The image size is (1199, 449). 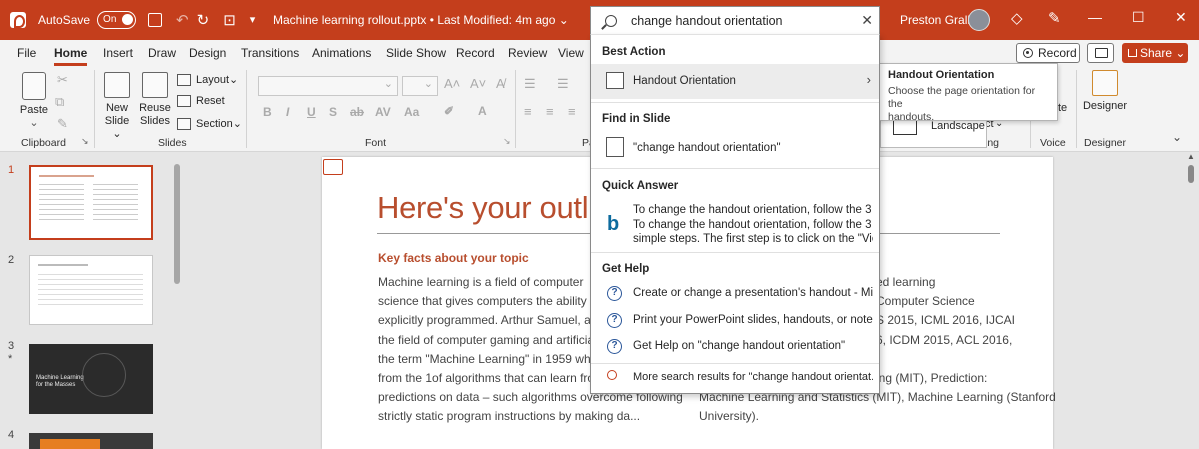 What do you see at coordinates (117, 106) in the screenshot?
I see `new-slide-button: New Slide ⌄` at bounding box center [117, 106].